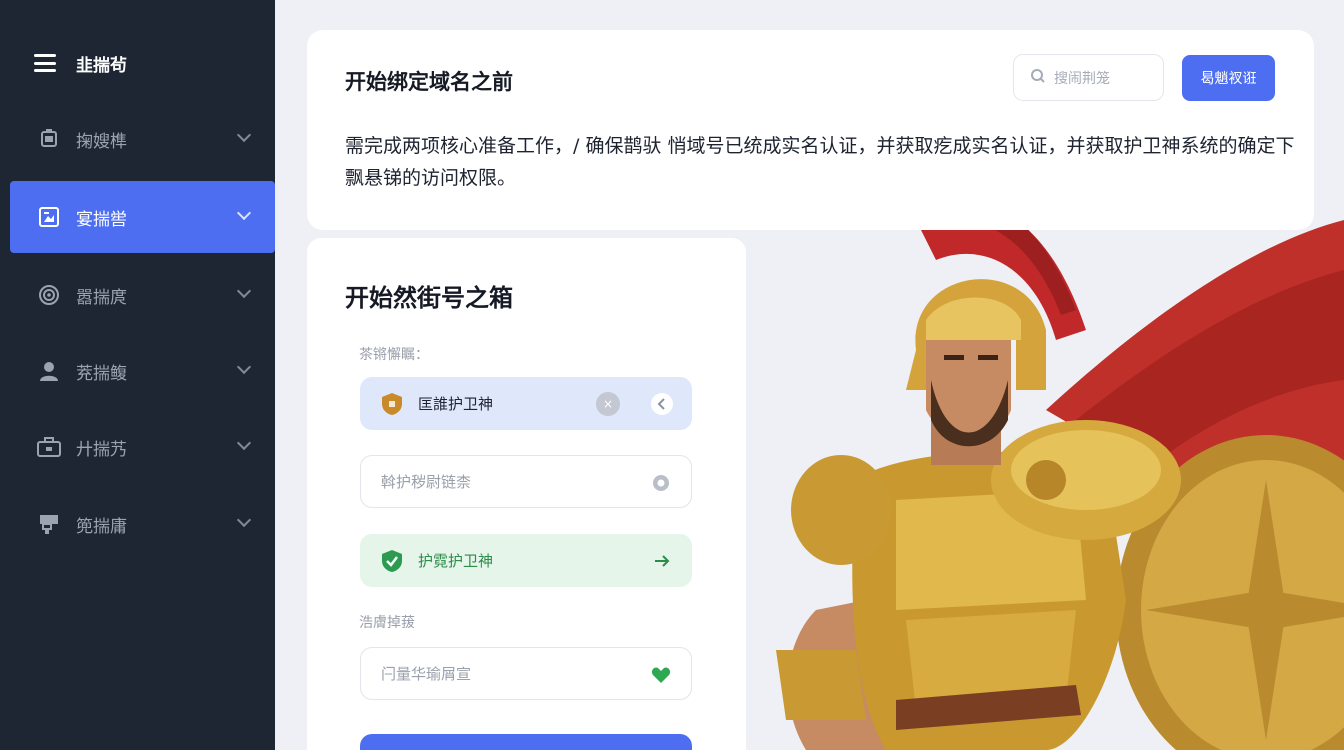 This screenshot has width=1344, height=750. What do you see at coordinates (45, 63) in the screenshot?
I see `menu-icon` at bounding box center [45, 63].